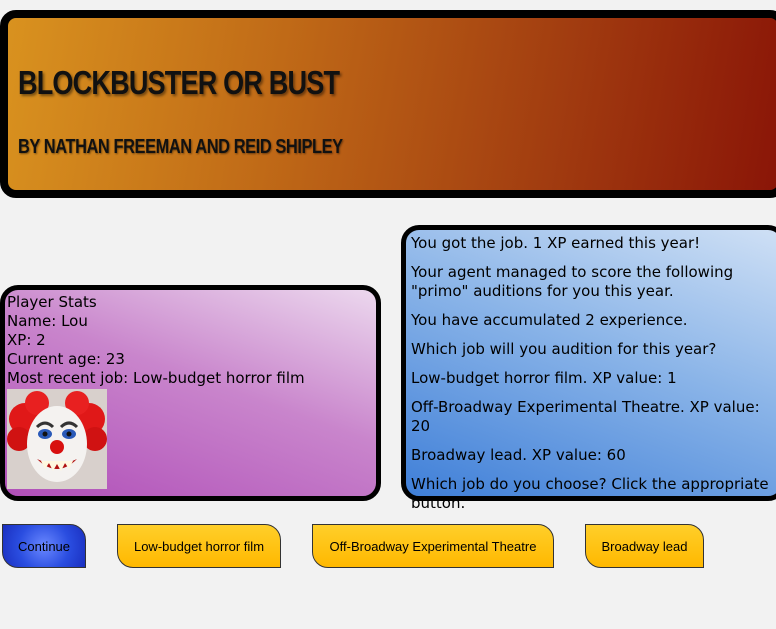  I want to click on clown-portrait, so click(57, 439).